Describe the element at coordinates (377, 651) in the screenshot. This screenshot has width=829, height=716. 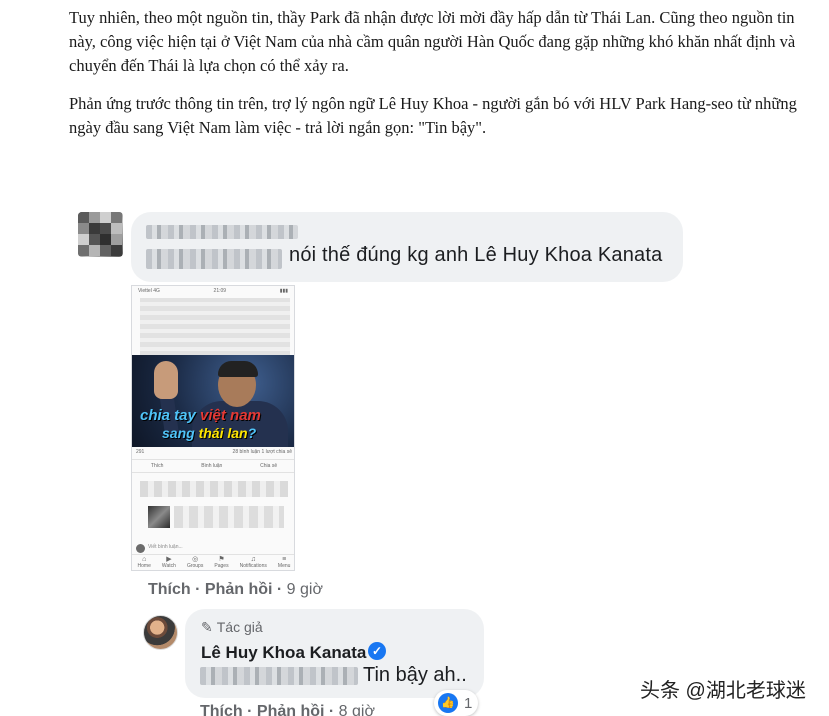
I see `verified-badge-icon: ✓` at that location.